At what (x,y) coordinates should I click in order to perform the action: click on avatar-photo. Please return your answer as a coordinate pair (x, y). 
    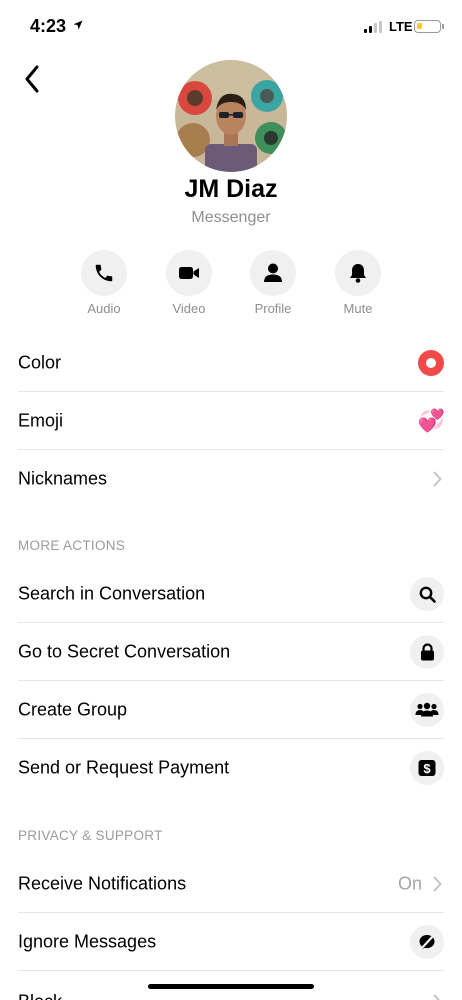
    Looking at the image, I should click on (231, 116).